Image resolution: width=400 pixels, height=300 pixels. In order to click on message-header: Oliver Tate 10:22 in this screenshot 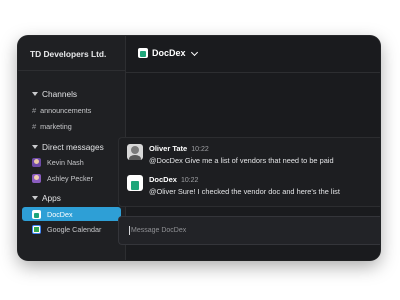, I will do `click(241, 148)`.